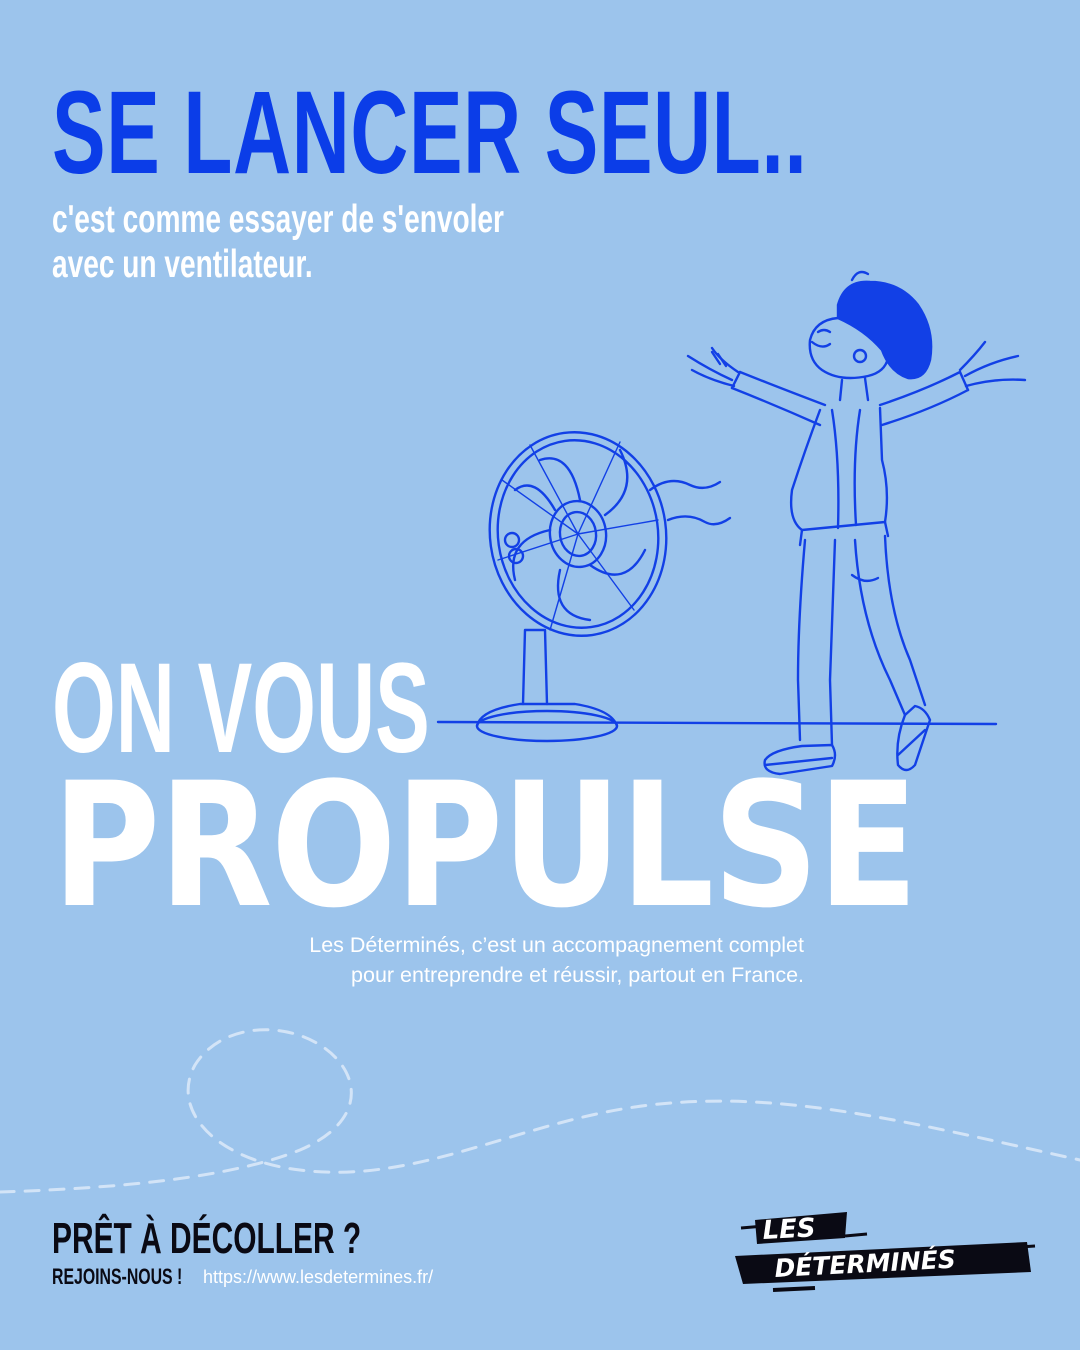 This screenshot has width=1080, height=1350. What do you see at coordinates (540, 1111) in the screenshot?
I see `dashed-path-decoration` at bounding box center [540, 1111].